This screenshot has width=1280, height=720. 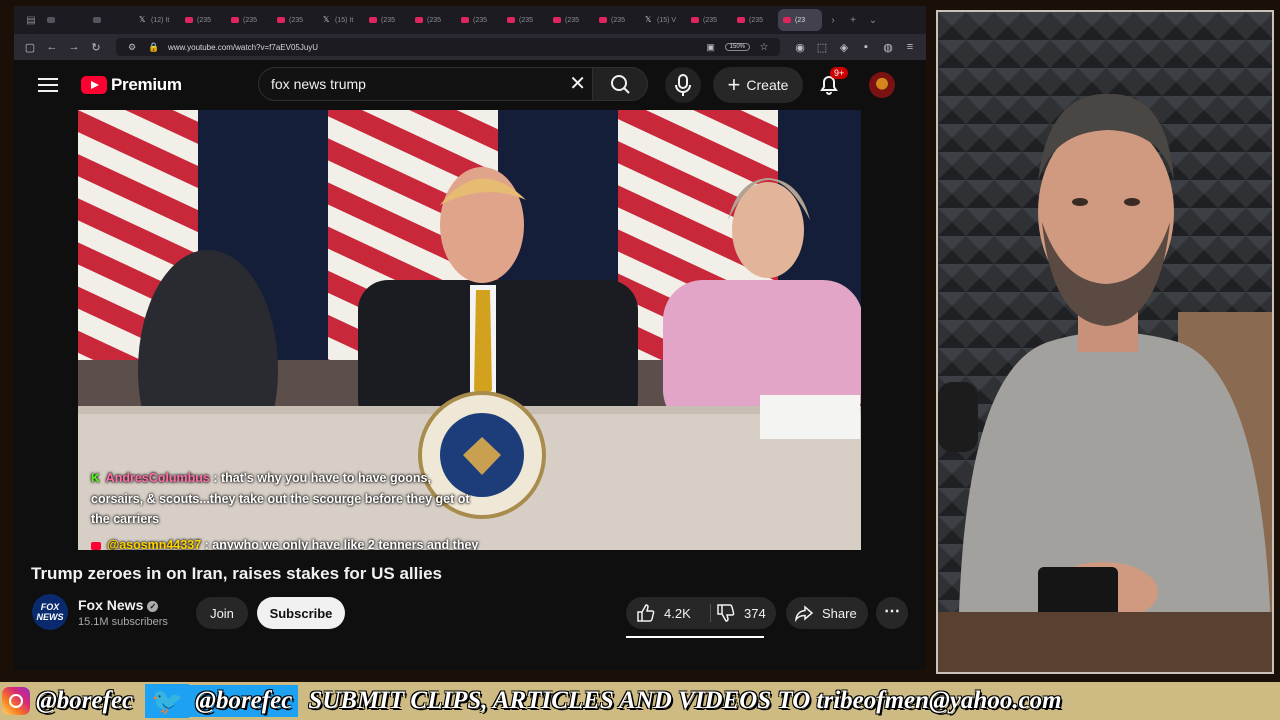 What do you see at coordinates (839, 73) in the screenshot?
I see `notification-count-badge: 9+` at bounding box center [839, 73].